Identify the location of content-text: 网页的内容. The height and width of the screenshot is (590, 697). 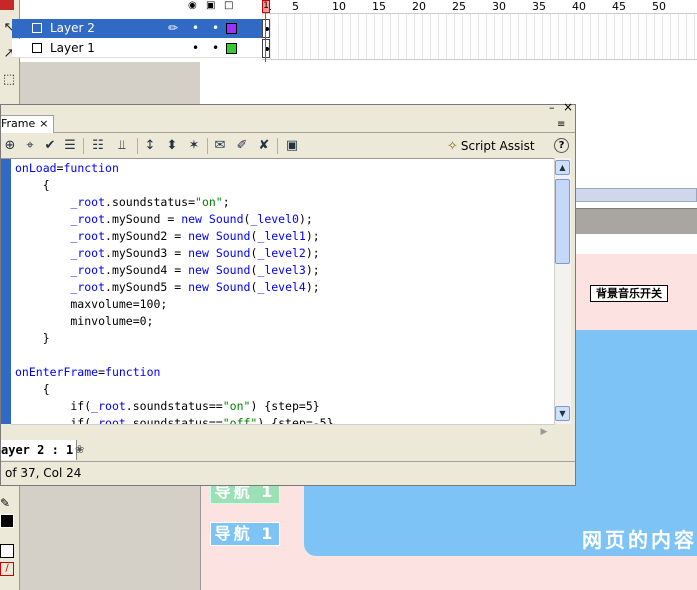
(639, 540).